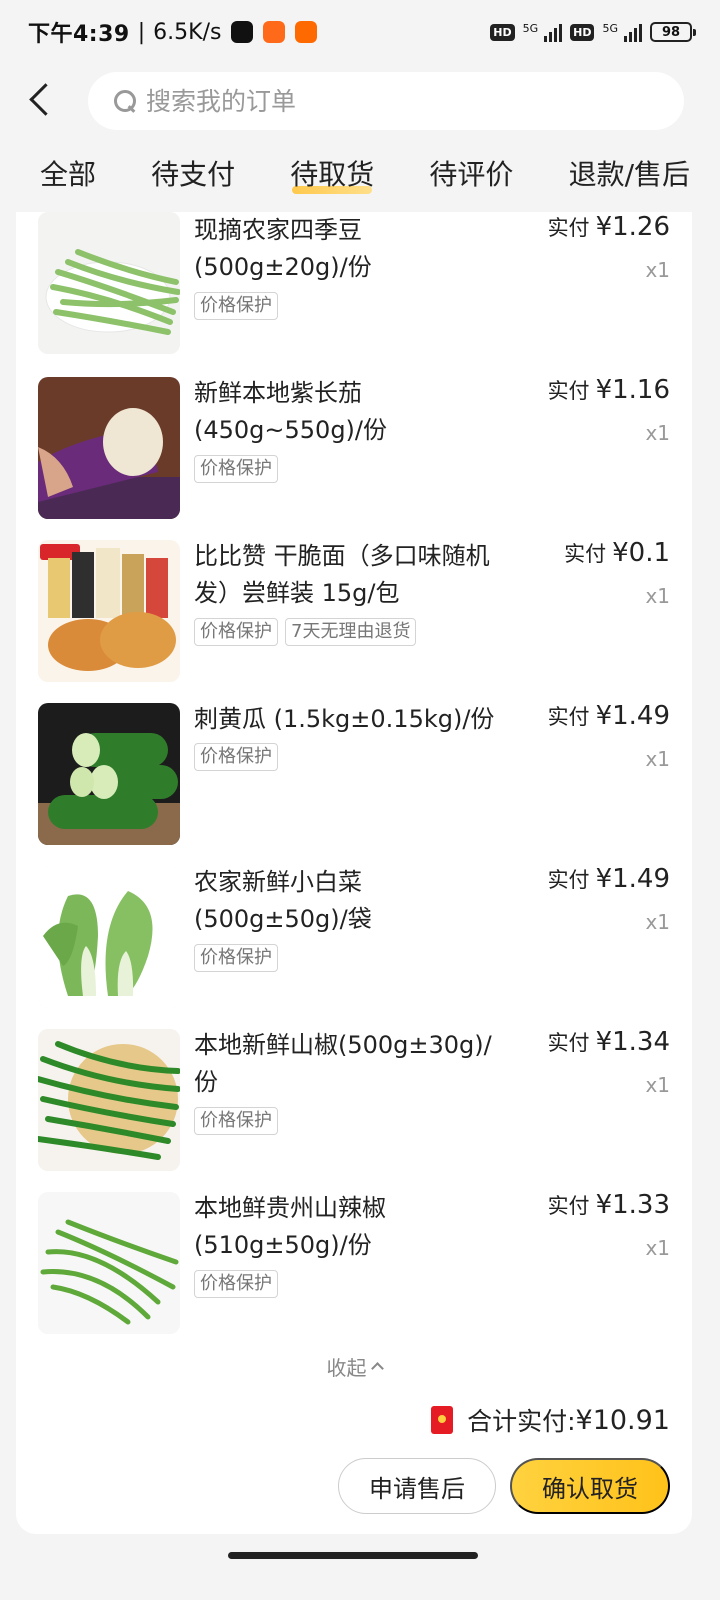 This screenshot has width=720, height=1600. What do you see at coordinates (471, 175) in the screenshot?
I see `tab-pending-review: 待评价` at bounding box center [471, 175].